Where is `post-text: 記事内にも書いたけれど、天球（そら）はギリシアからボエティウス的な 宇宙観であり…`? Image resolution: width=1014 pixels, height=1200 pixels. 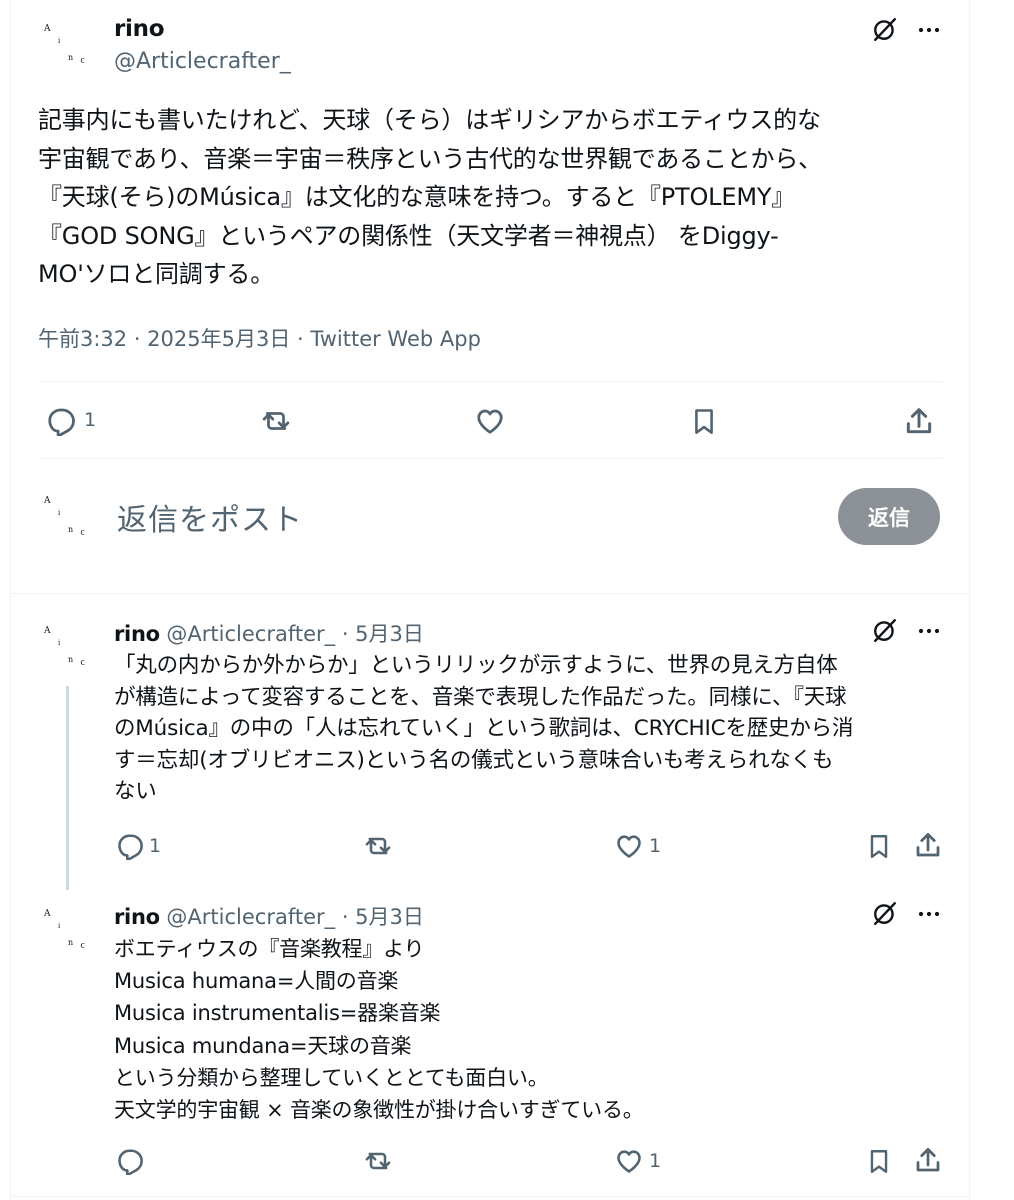 post-text: 記事内にも書いたけれど、天球（そら）はギリシアからボエティウス的な 宇宙観であり… is located at coordinates (430, 197).